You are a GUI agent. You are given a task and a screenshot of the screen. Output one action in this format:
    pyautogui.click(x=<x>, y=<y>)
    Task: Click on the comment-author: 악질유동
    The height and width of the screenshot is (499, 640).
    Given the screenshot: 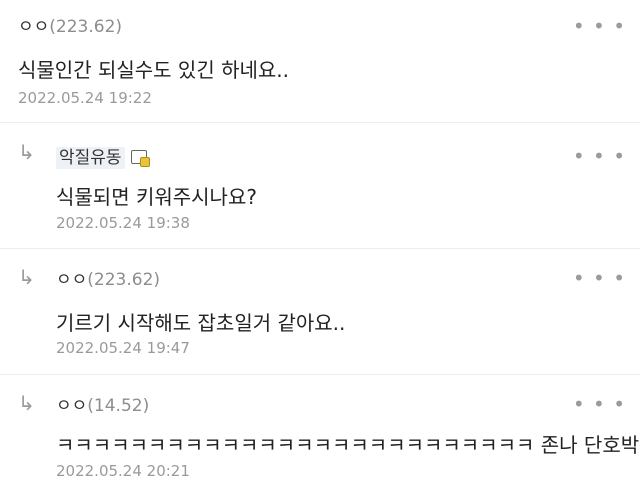 What is the action you would take?
    pyautogui.click(x=103, y=156)
    